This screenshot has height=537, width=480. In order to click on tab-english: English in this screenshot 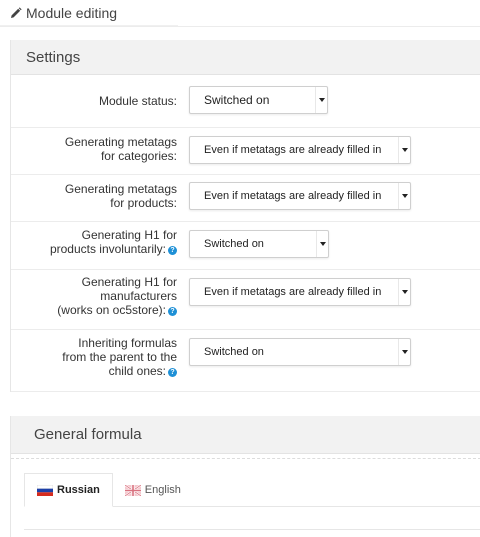, I will do `click(153, 490)`.